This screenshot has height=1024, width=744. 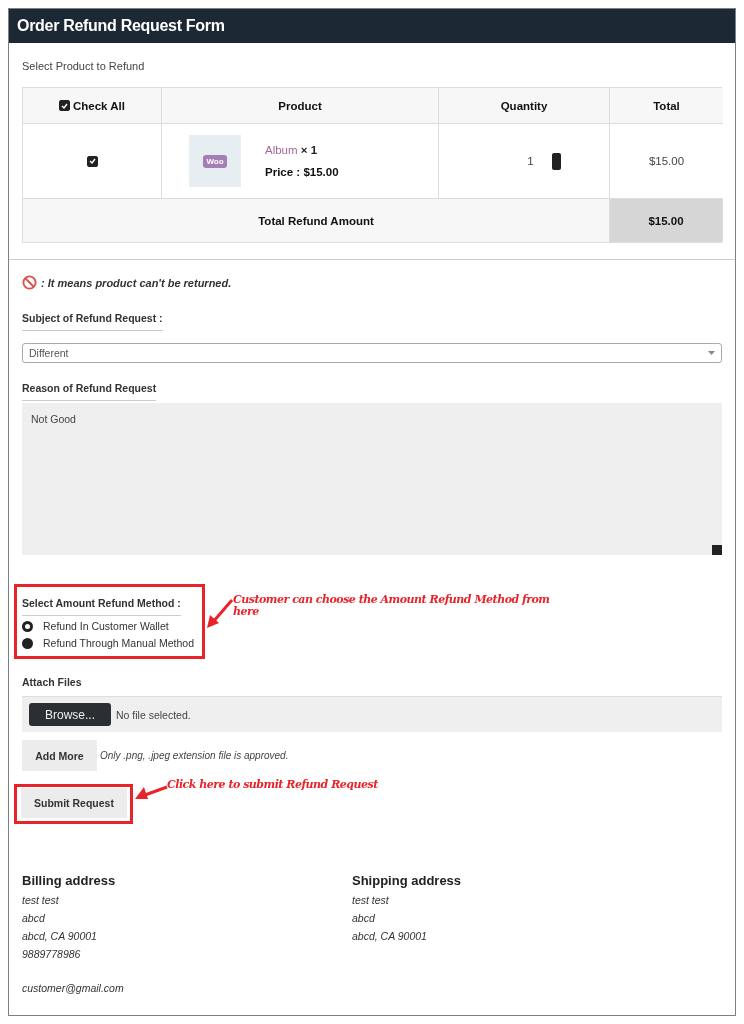 What do you see at coordinates (73, 988) in the screenshot?
I see `email-text: customer@gmail.com` at bounding box center [73, 988].